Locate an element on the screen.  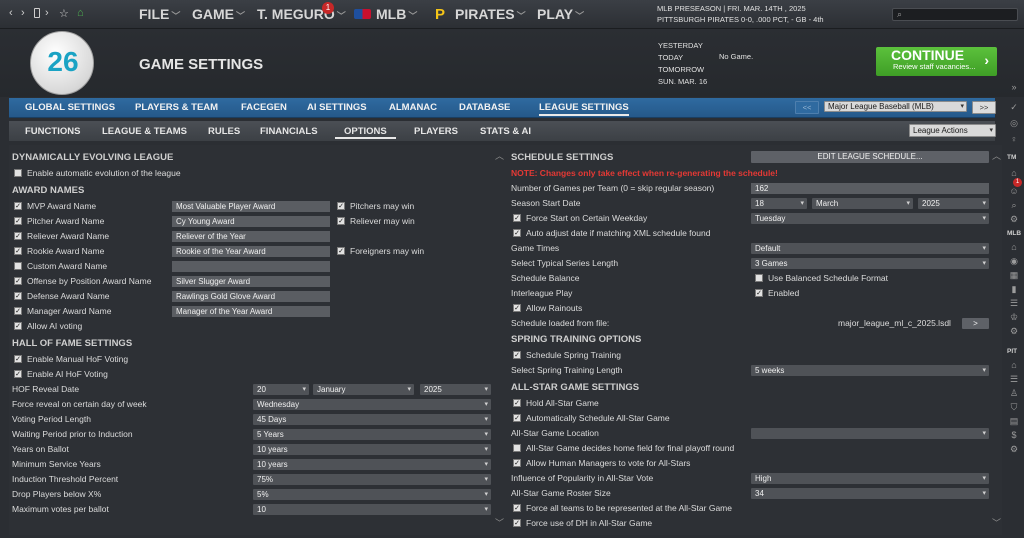
interleague-checkbox: ✓ is located at coordinates (759, 293).